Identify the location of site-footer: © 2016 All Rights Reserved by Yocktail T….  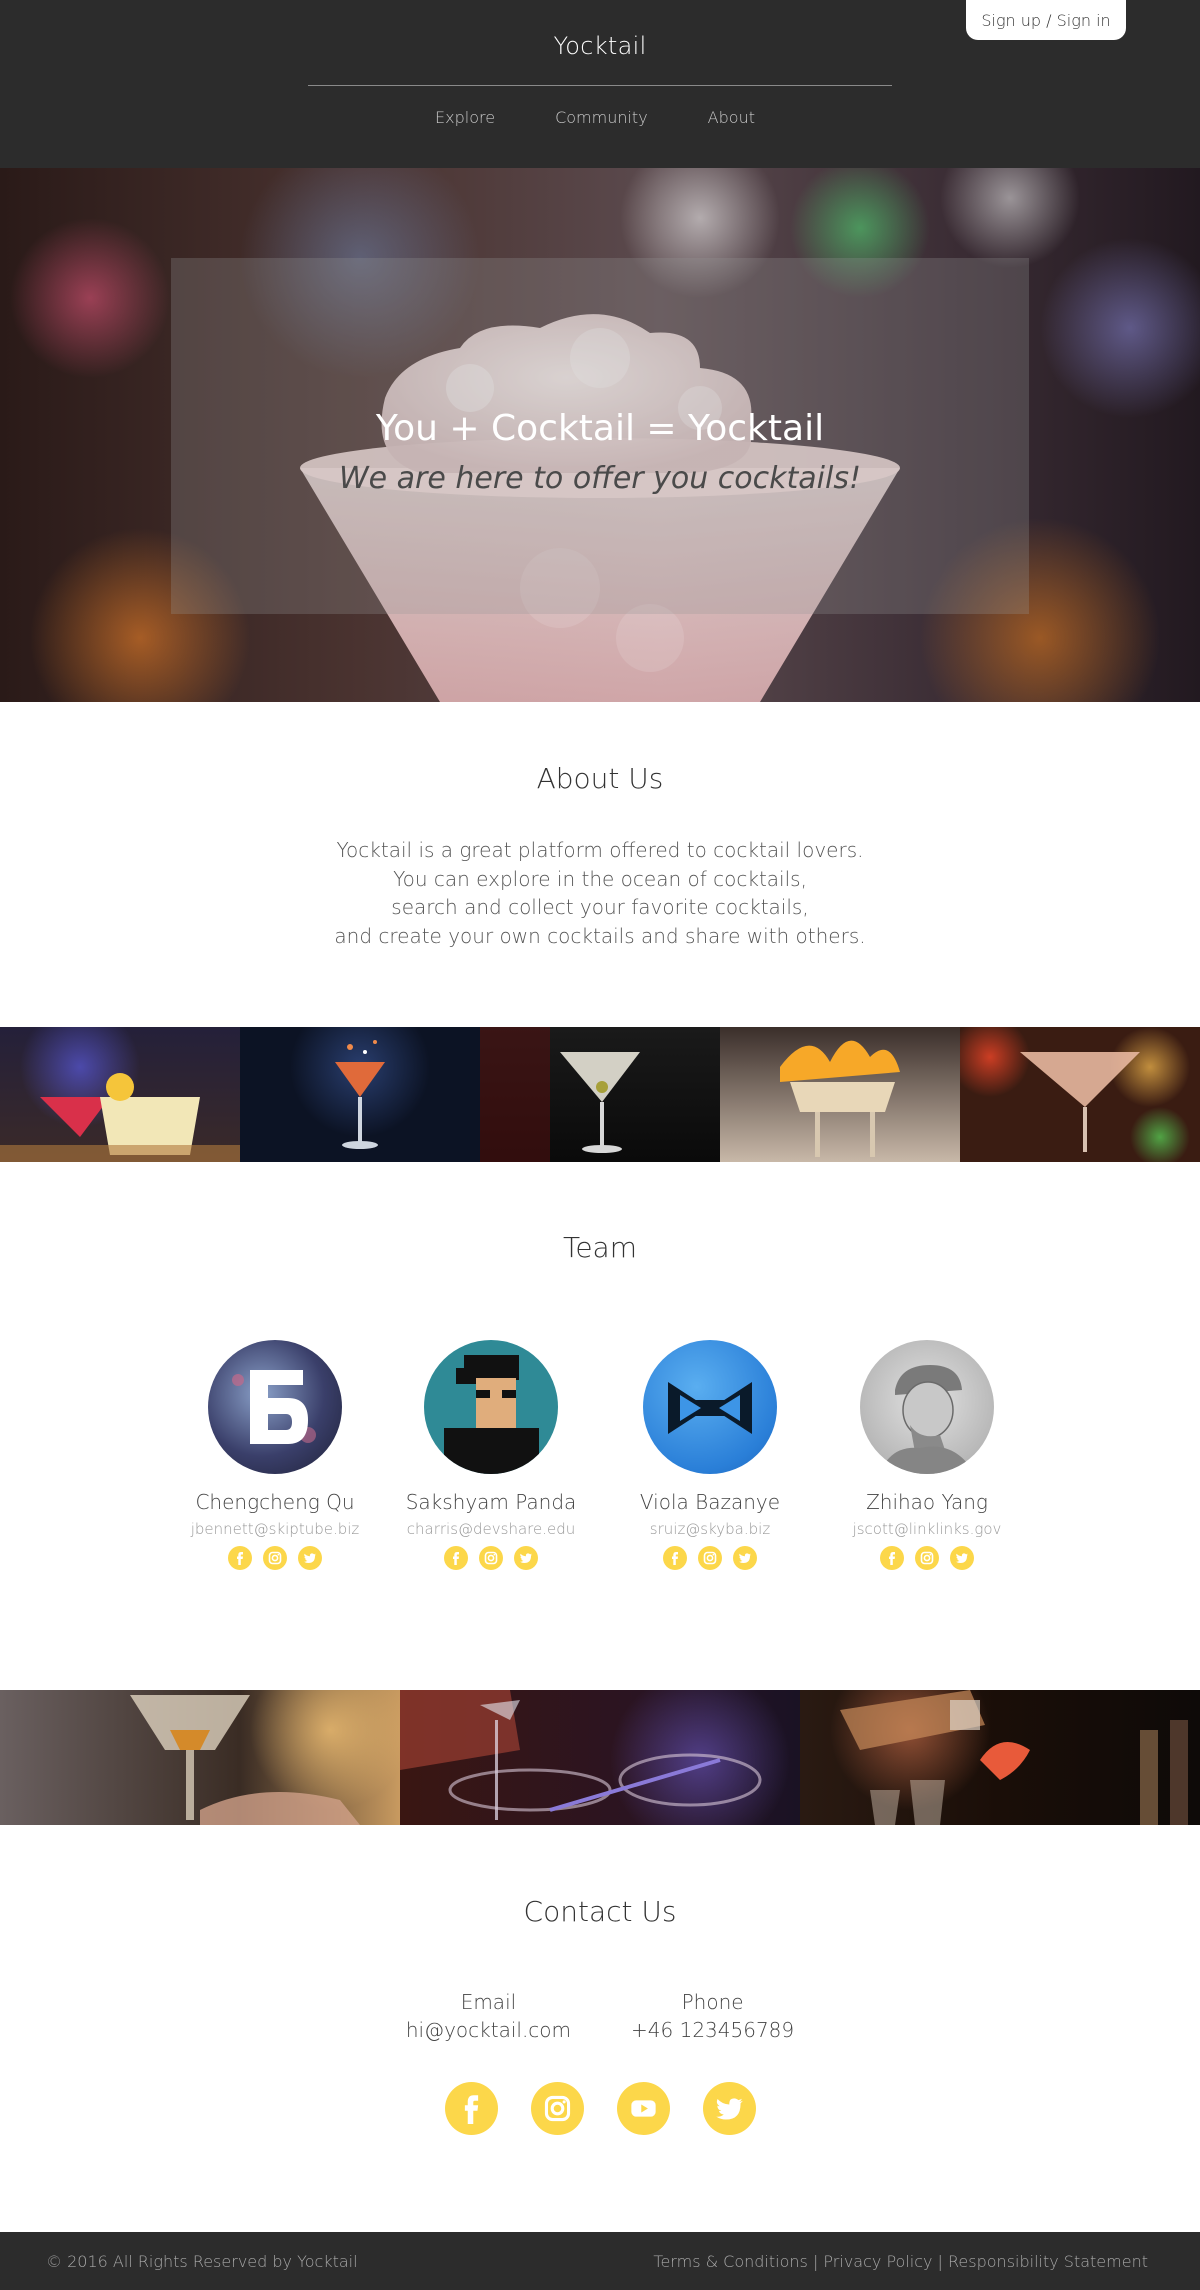
(600, 2261).